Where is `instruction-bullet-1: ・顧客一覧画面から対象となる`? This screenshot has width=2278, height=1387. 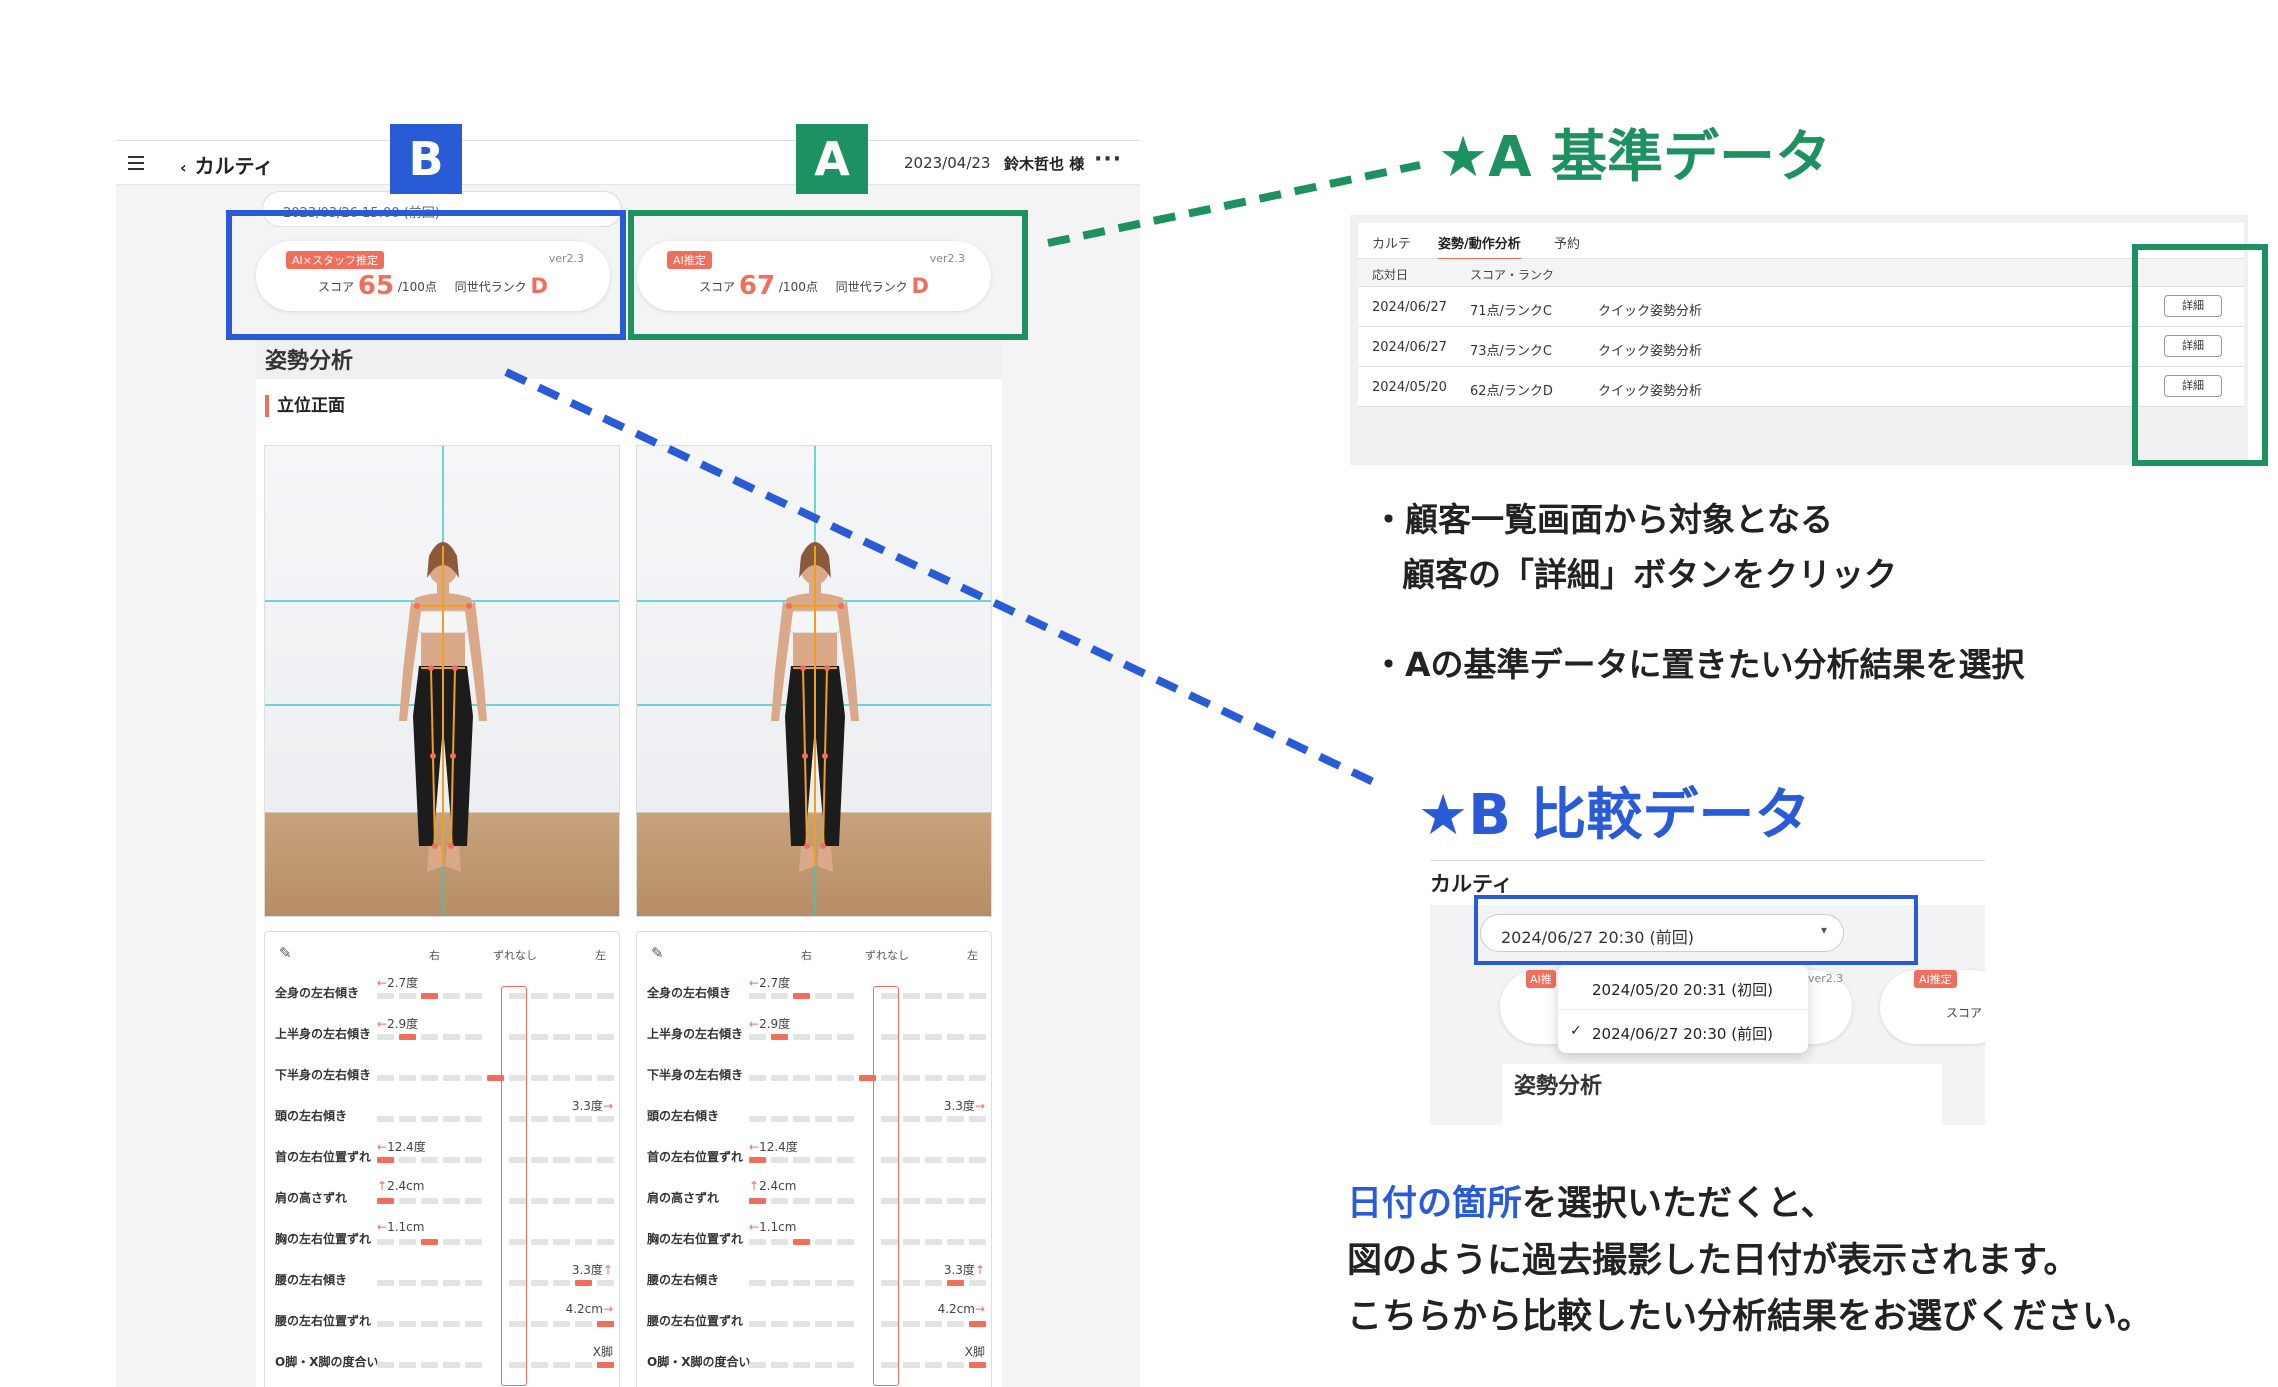 instruction-bullet-1: ・顧客一覧画面から対象となる is located at coordinates (1603, 519).